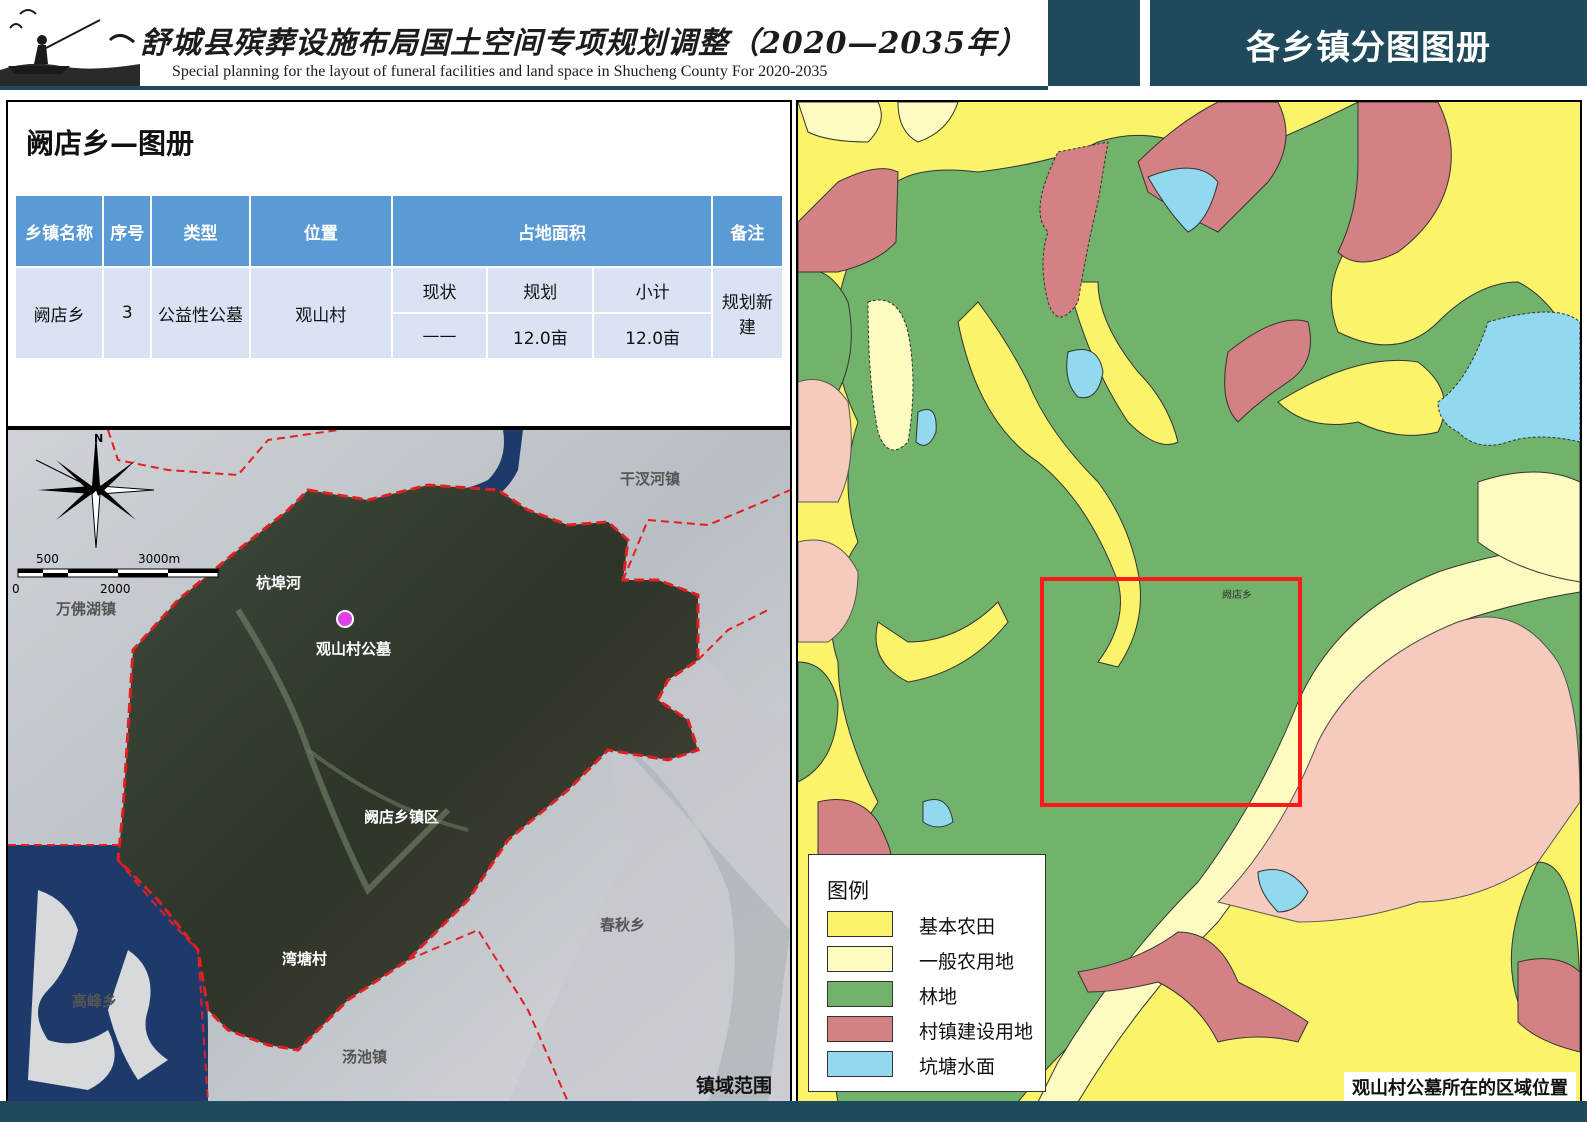 The image size is (1587, 1122). What do you see at coordinates (59, 313) in the screenshot?
I see `cell-township: 阙店乡` at bounding box center [59, 313].